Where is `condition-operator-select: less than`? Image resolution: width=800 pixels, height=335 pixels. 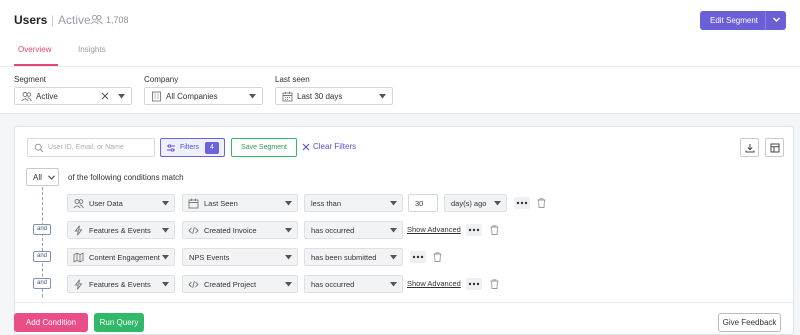
condition-operator-select: less than is located at coordinates (353, 203).